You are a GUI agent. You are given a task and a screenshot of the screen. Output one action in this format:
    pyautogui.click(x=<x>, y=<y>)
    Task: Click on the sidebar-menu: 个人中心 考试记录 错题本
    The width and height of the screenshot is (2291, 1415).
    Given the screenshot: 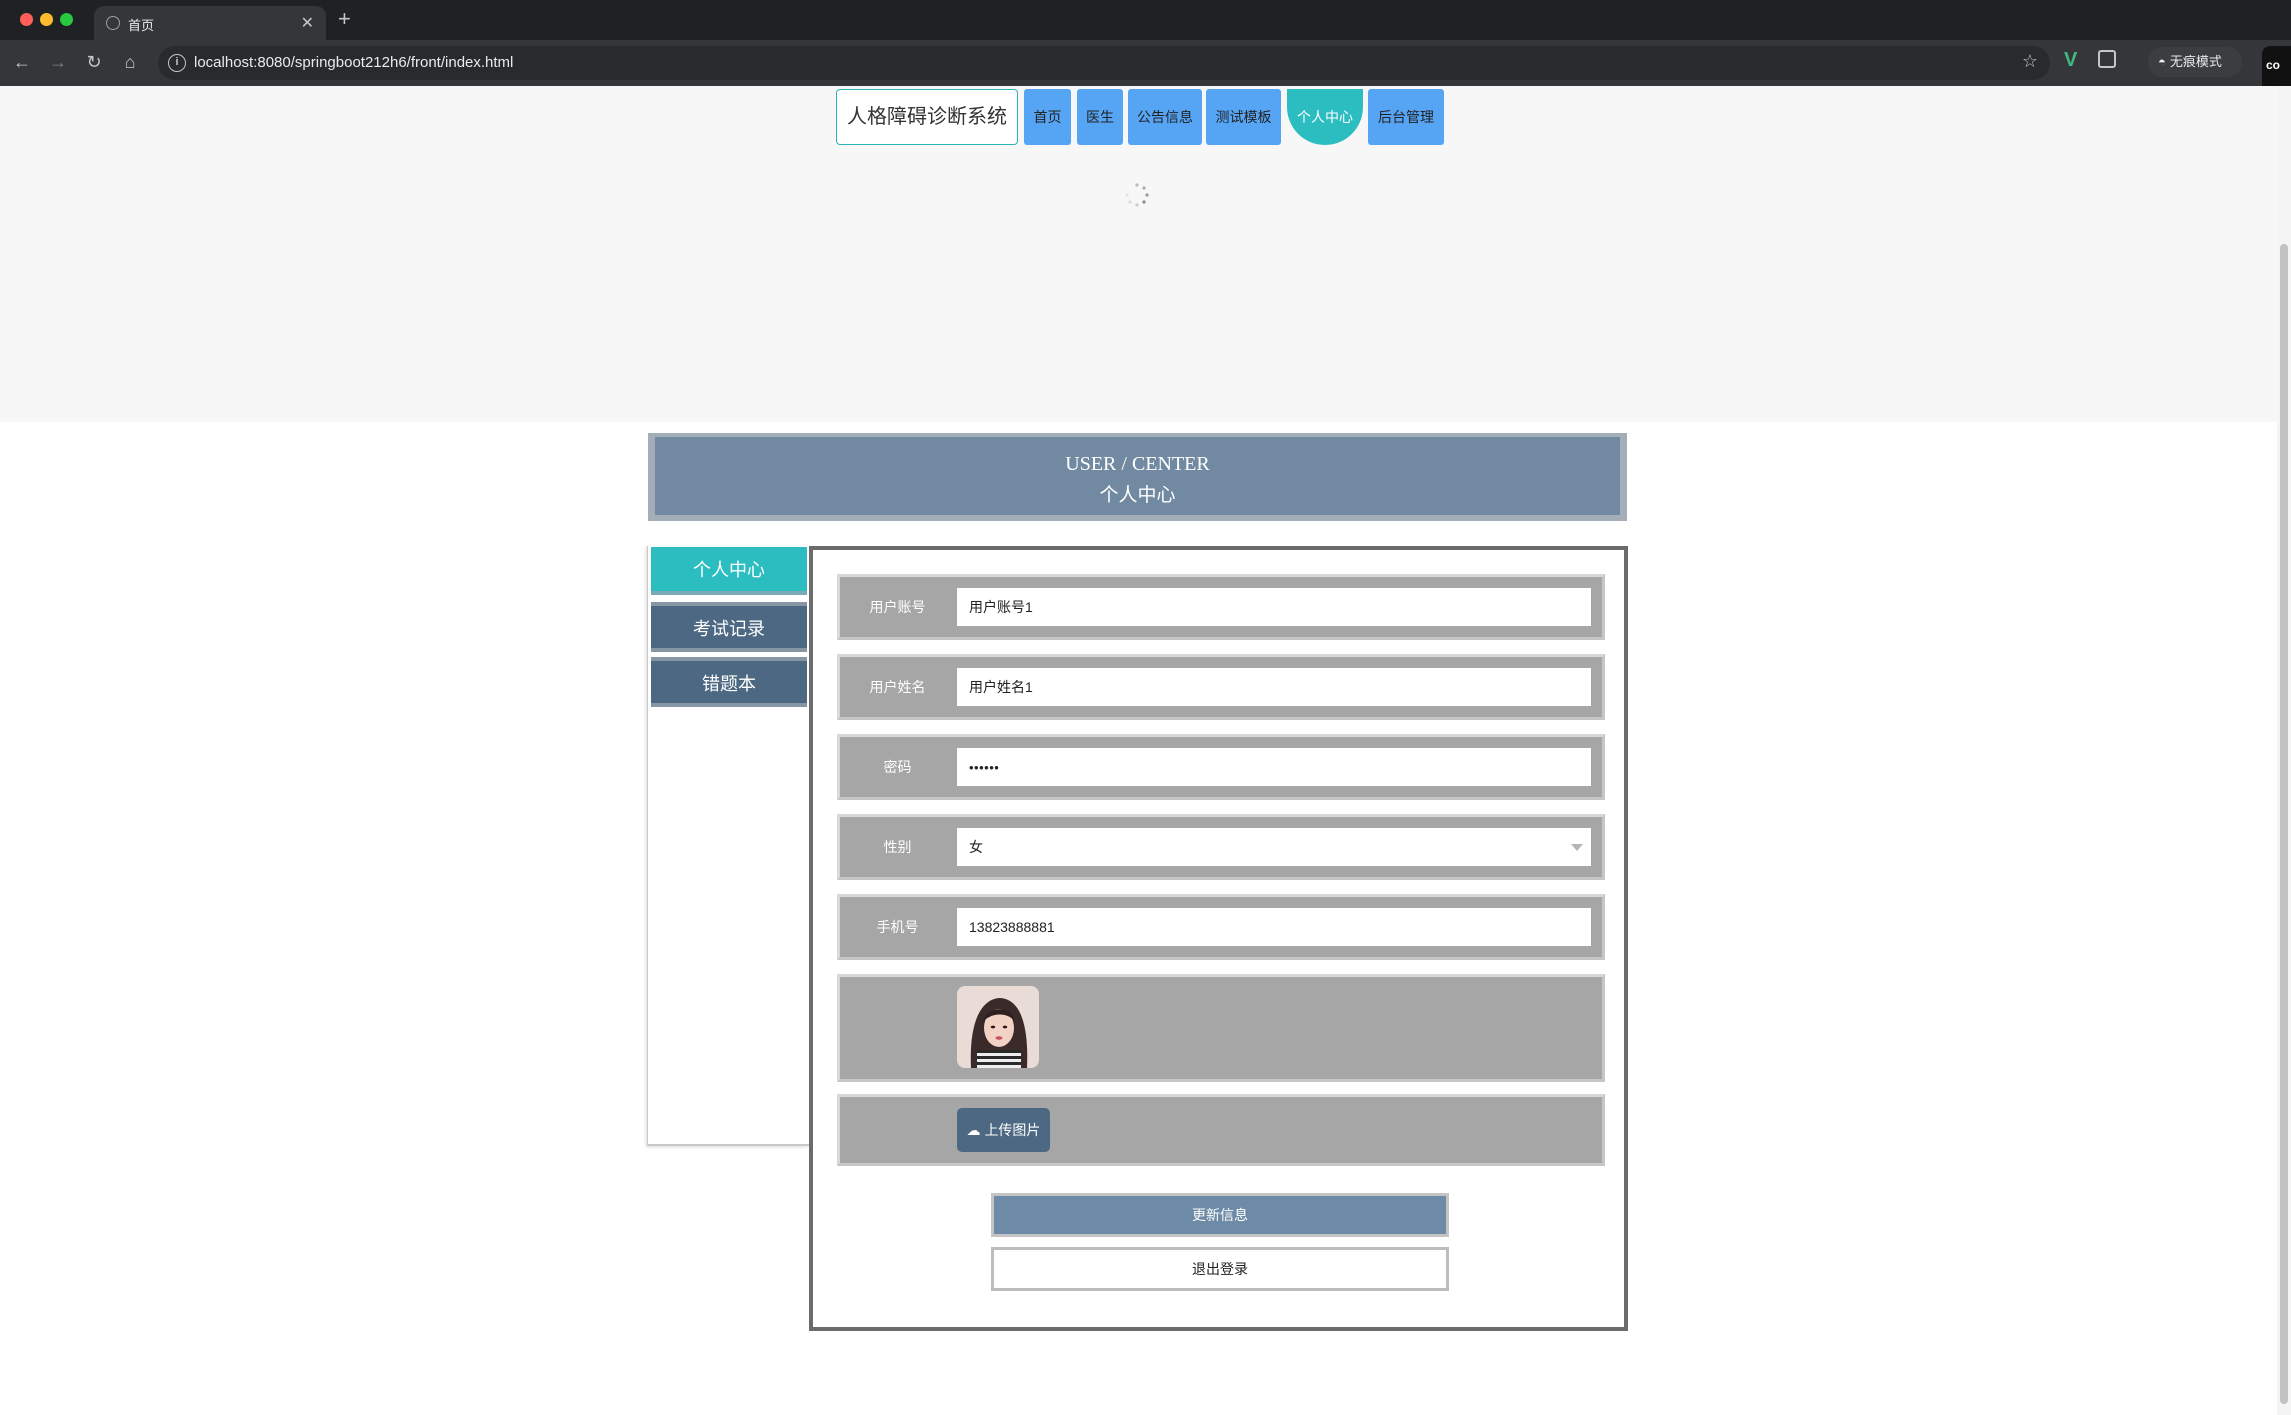 What is the action you would take?
    pyautogui.click(x=728, y=846)
    